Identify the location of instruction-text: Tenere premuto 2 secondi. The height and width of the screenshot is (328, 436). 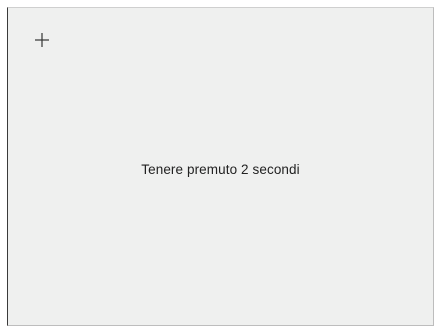
(220, 169).